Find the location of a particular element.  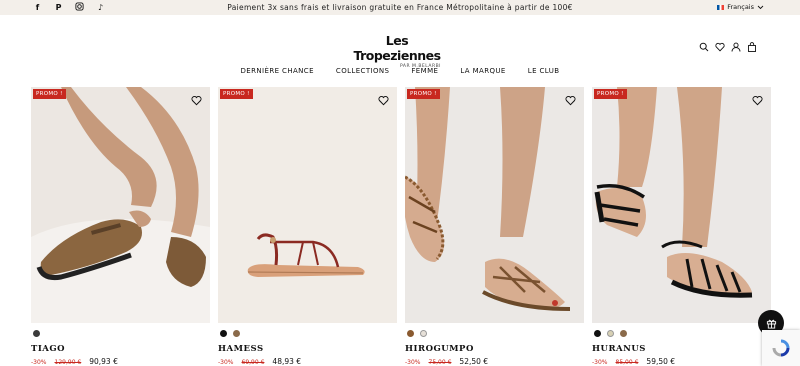

price-row: -30% 129,90 € 90,93 € is located at coordinates (120, 361).